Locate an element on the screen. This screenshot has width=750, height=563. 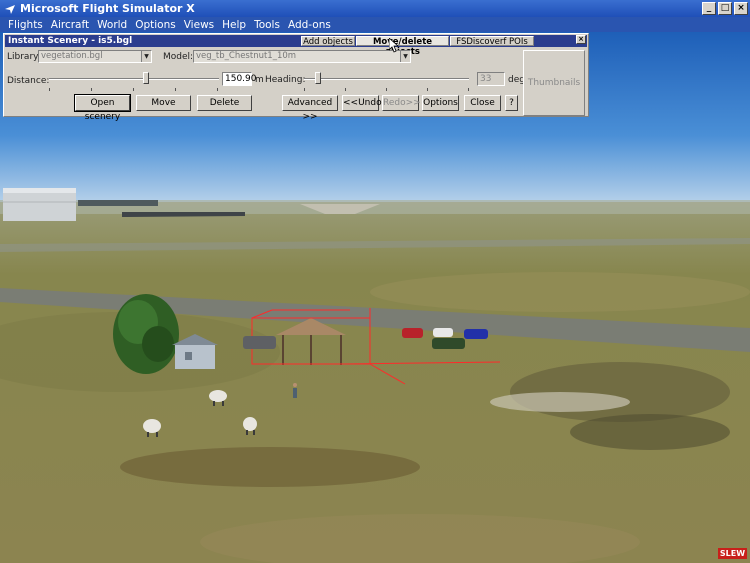
maximize-button: □ is located at coordinates (725, 8).